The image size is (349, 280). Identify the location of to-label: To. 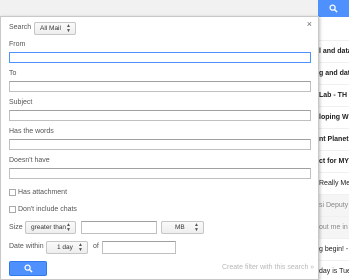
(13, 73).